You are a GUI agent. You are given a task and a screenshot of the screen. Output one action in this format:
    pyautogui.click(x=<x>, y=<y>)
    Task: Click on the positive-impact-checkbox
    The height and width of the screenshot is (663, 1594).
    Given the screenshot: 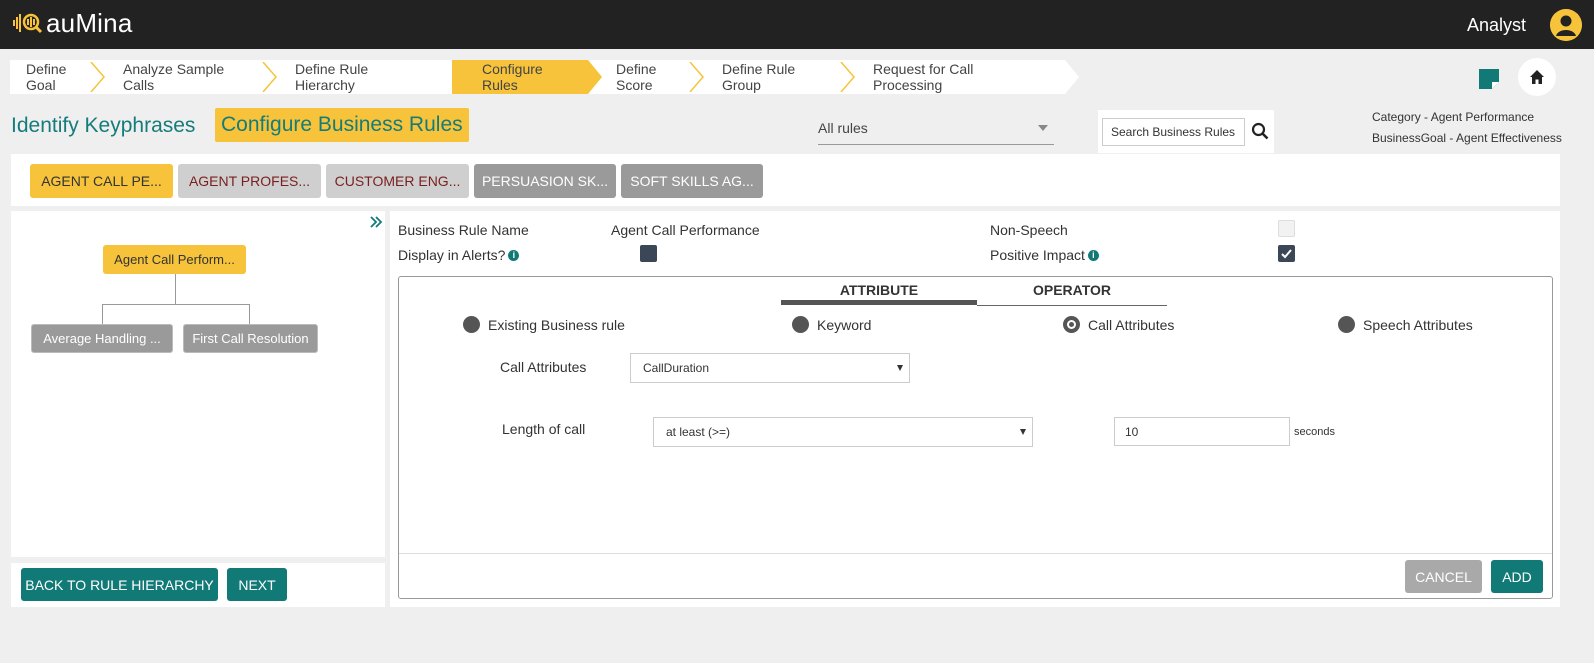 What is the action you would take?
    pyautogui.click(x=1286, y=253)
    